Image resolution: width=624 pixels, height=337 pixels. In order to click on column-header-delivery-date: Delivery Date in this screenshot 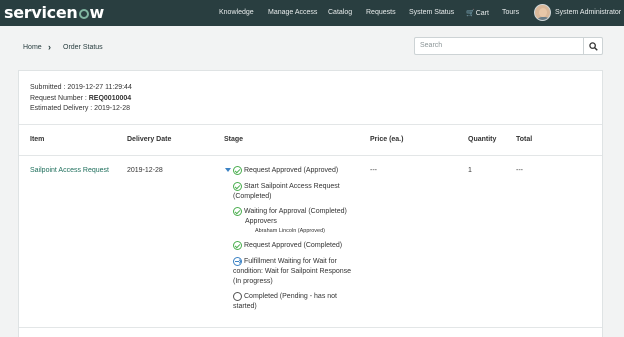, I will do `click(149, 139)`.